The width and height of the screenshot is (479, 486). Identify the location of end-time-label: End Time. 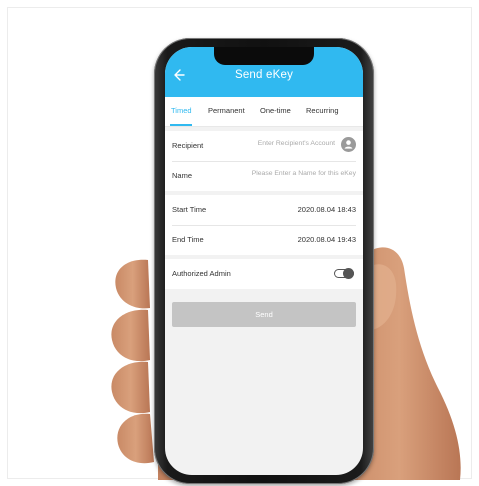
(188, 239).